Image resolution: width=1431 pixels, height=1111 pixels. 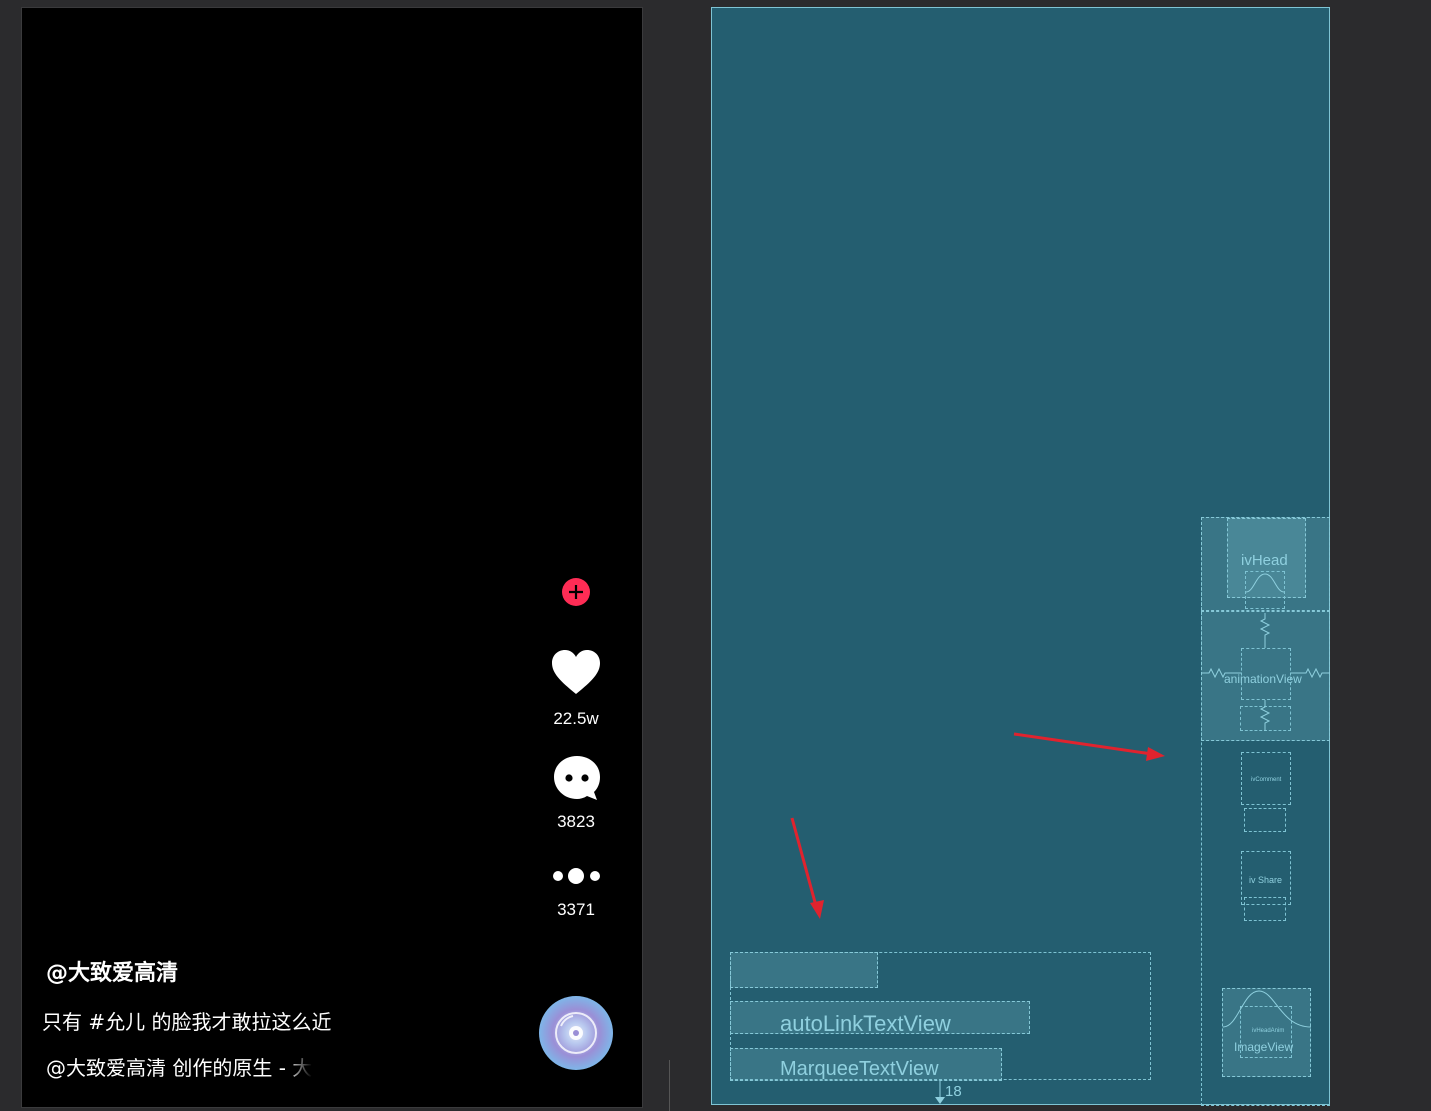 I want to click on music-text: @大致爱高清 创作的原生 - 大, so click(x=179, y=1068).